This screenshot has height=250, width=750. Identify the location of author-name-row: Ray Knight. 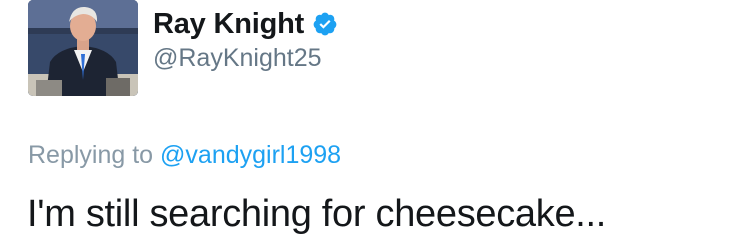
(245, 24).